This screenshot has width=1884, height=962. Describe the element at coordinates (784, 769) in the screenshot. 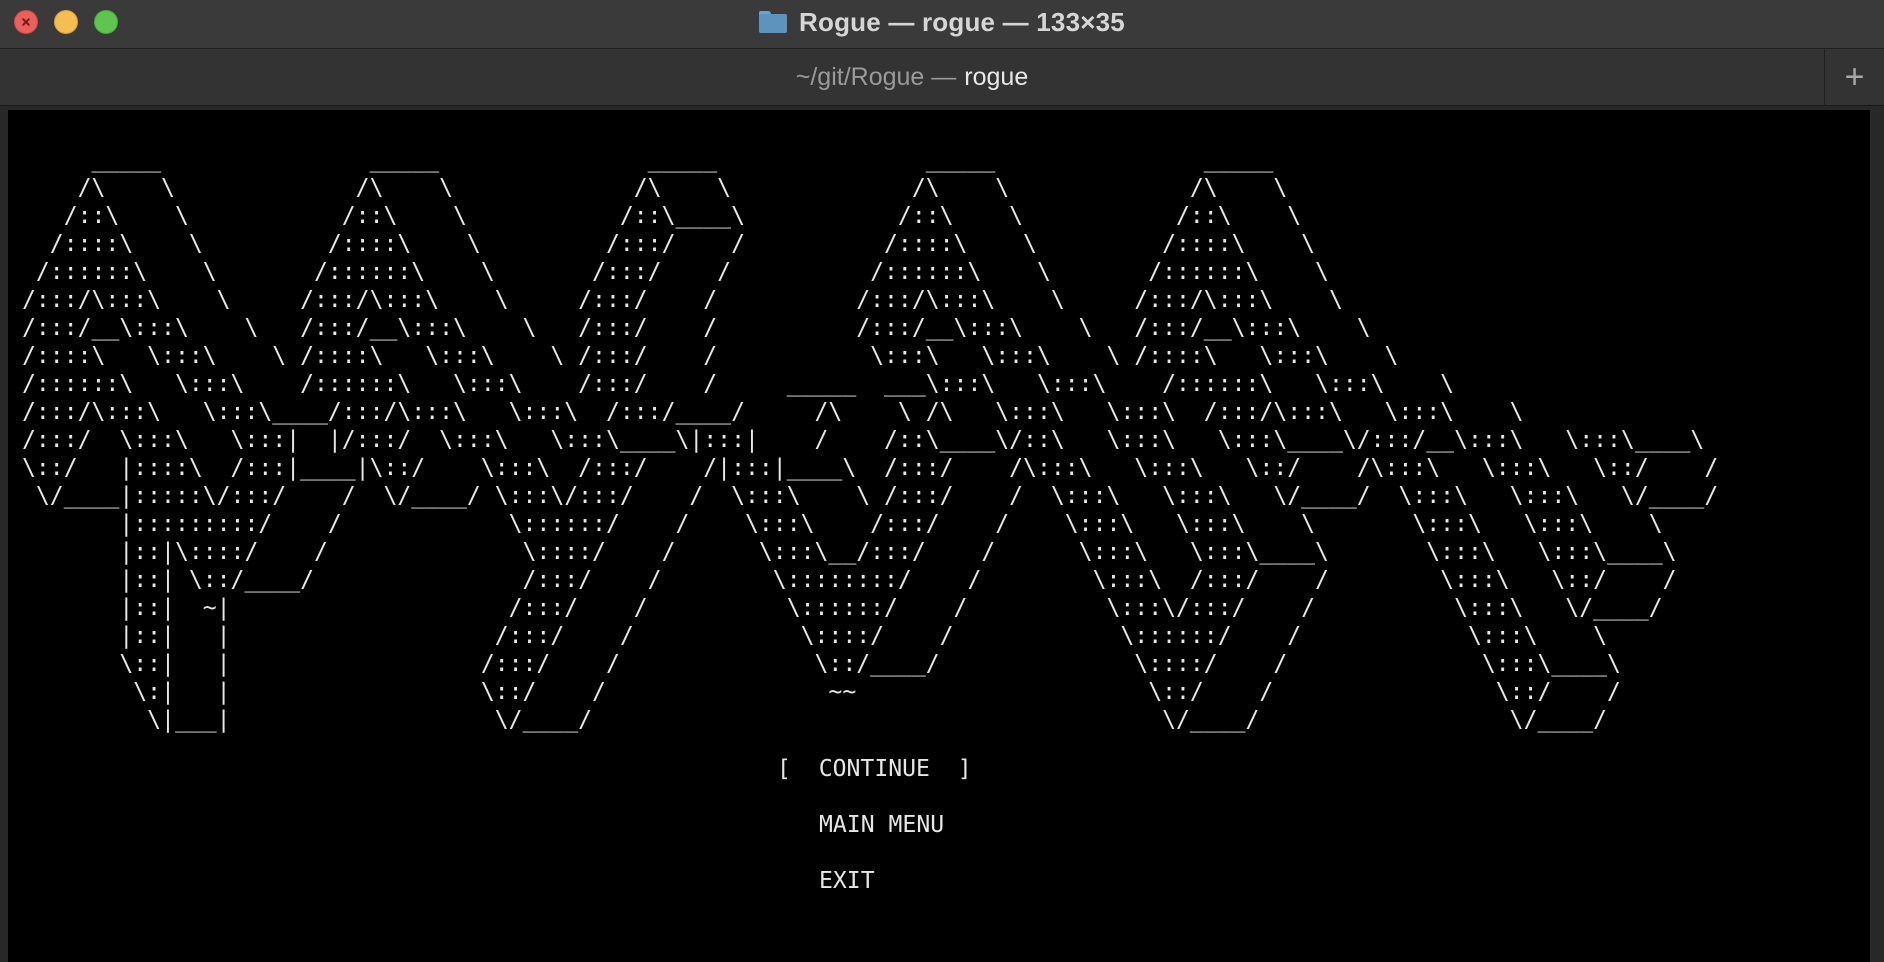

I see `selection-bracket-left: [` at that location.